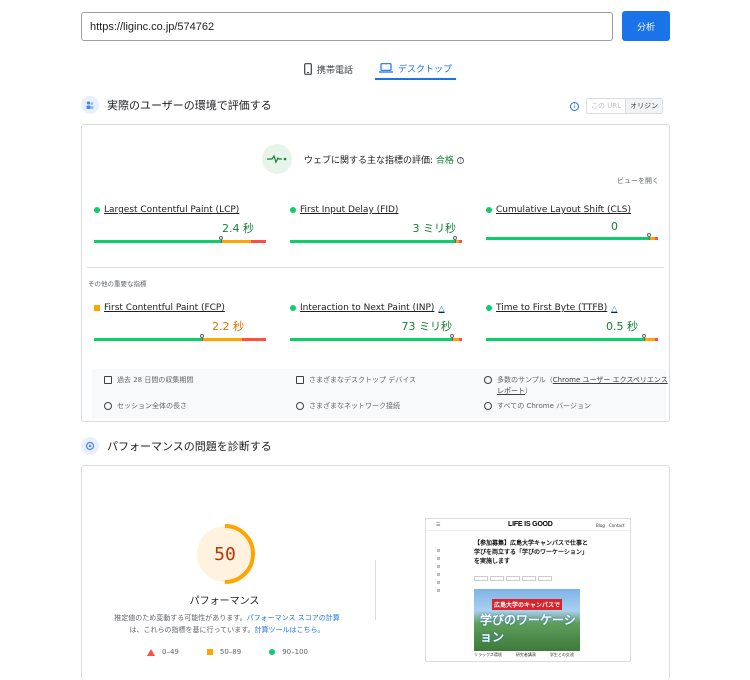 This screenshot has width=750, height=680. I want to click on metric-cls: Cumulative Layout Shift (CLS) 0, so click(572, 222).